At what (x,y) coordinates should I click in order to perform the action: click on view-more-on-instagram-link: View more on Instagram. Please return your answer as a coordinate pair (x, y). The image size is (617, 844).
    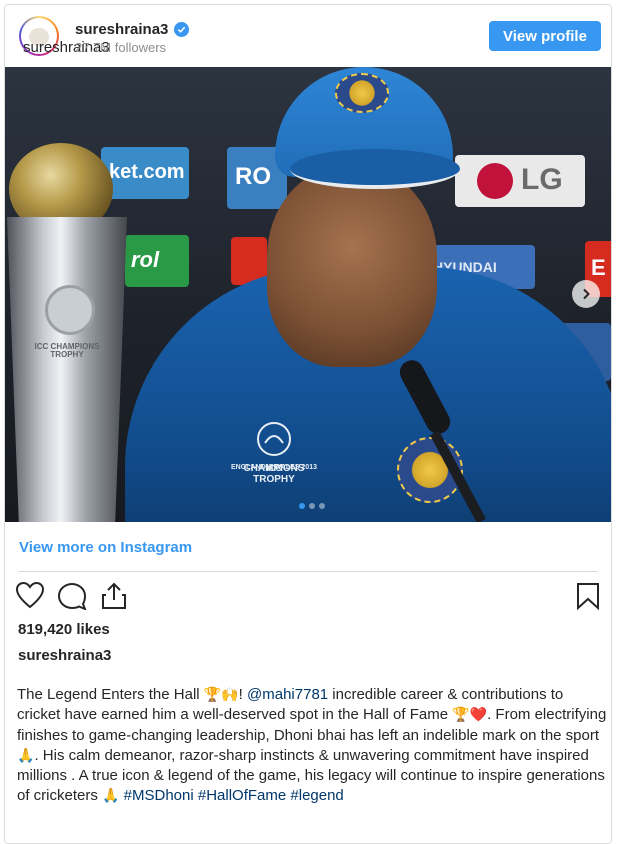
    Looking at the image, I should click on (105, 547).